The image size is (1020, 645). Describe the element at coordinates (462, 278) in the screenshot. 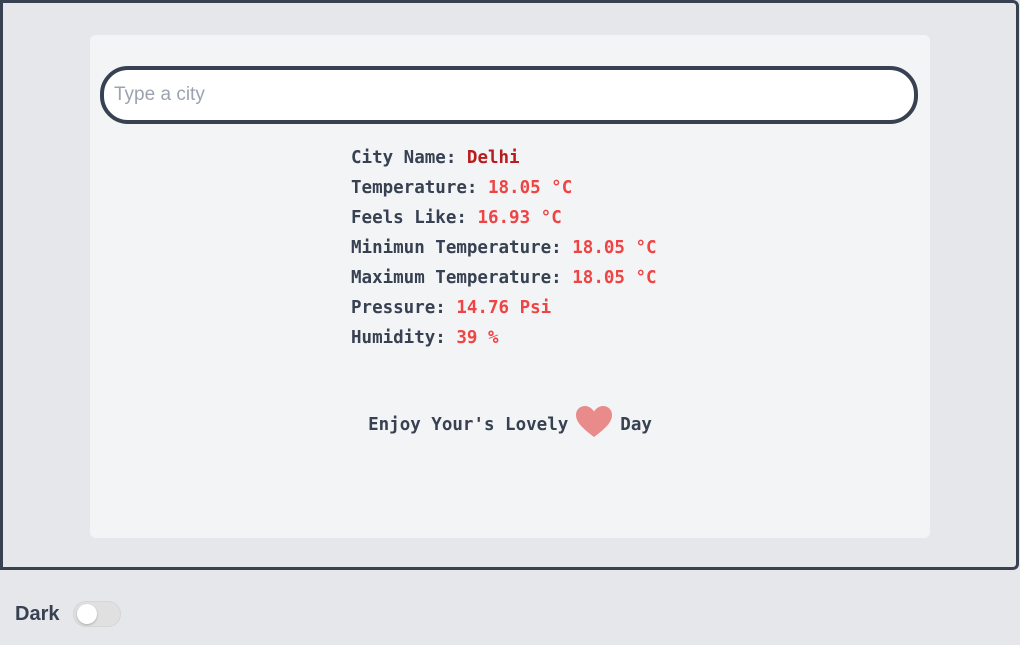

I see `max-temperature-label: Maximum Temperature:` at that location.